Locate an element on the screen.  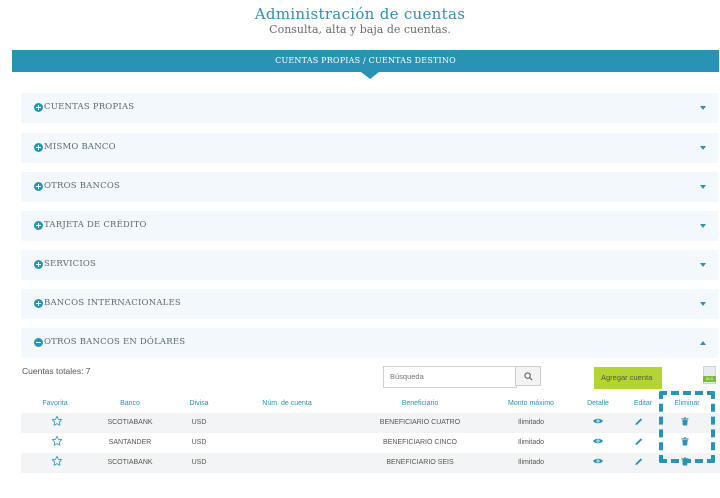
col-header-divisa: Divisa is located at coordinates (199, 403).